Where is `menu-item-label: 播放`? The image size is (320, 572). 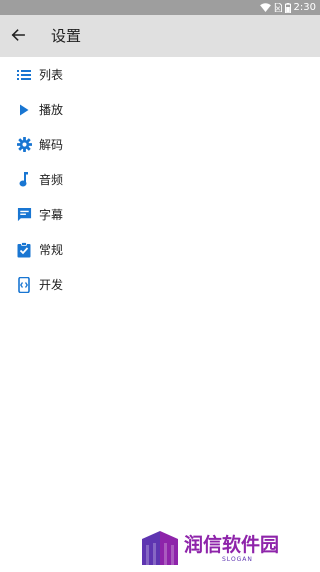
menu-item-label: 播放 is located at coordinates (51, 110).